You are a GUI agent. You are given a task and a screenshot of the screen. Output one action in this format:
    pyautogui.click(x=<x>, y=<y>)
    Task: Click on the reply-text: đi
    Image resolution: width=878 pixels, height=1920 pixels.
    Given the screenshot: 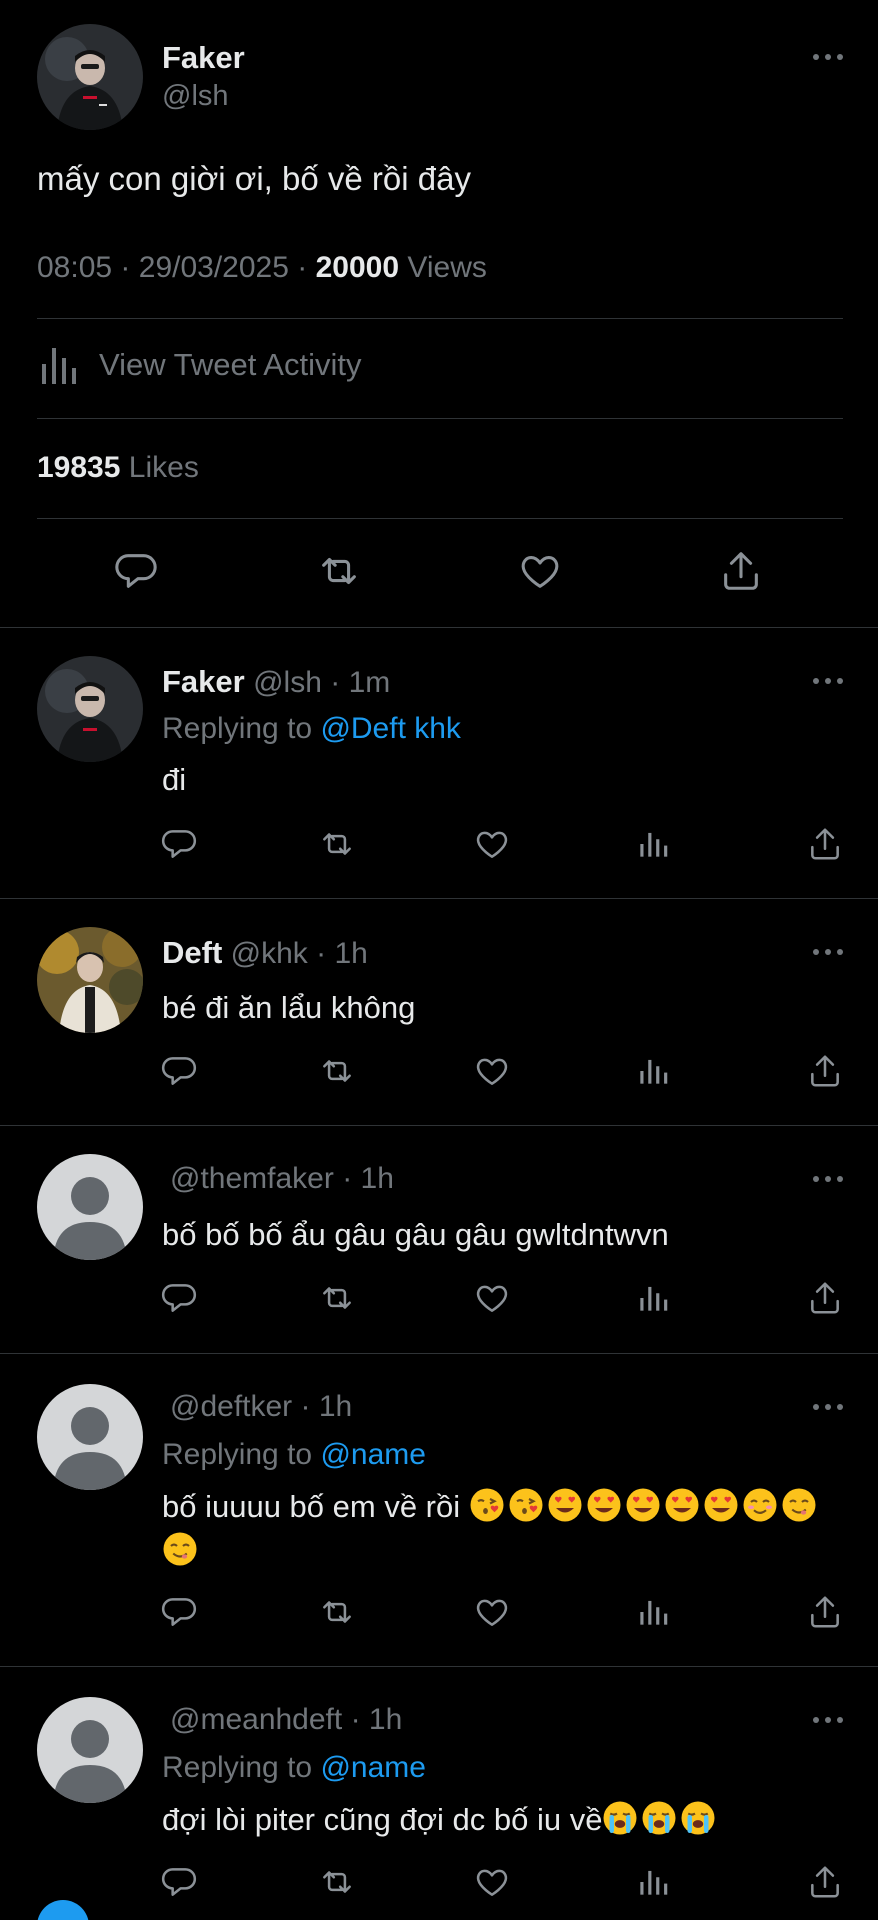 What is the action you would take?
    pyautogui.click(x=174, y=779)
    